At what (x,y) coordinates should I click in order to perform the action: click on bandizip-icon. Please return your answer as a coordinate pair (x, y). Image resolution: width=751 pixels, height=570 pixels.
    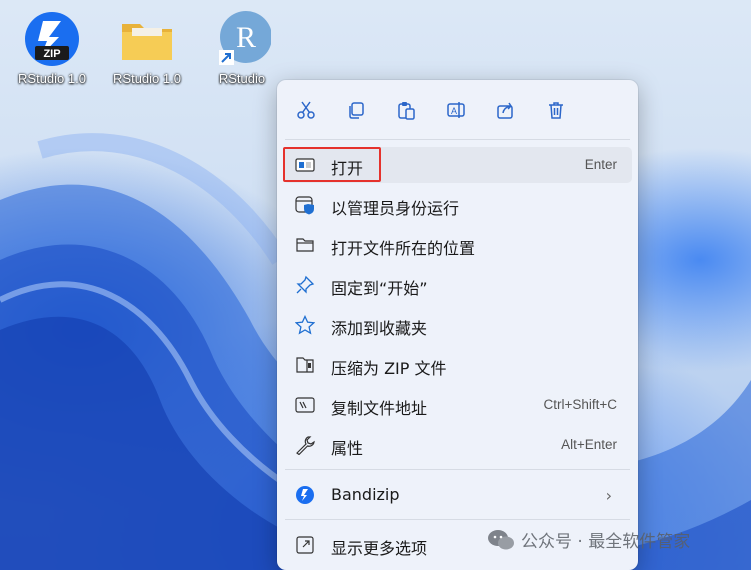
    Looking at the image, I should click on (305, 495).